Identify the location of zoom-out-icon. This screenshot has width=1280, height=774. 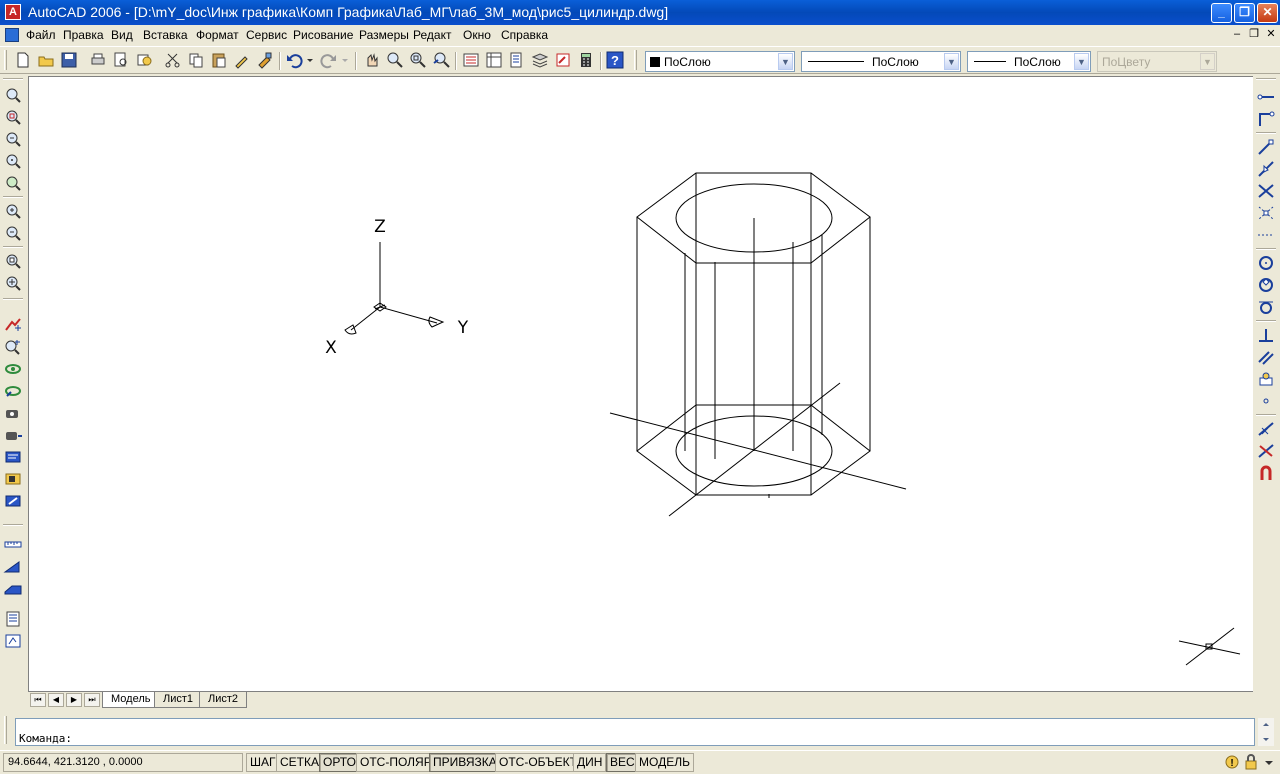
(13, 233).